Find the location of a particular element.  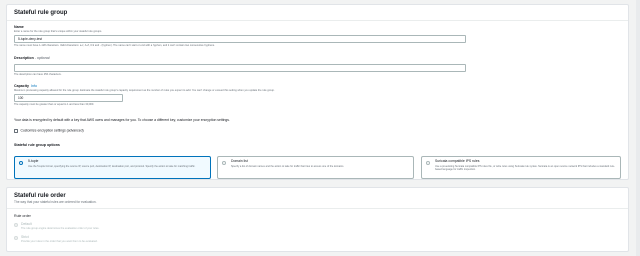

radio-strict is located at coordinates (16, 238).